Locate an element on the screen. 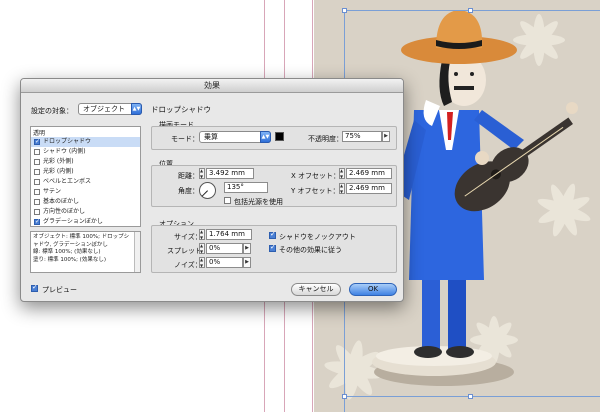 The image size is (600, 412). size-label: サイズ： is located at coordinates (188, 237).